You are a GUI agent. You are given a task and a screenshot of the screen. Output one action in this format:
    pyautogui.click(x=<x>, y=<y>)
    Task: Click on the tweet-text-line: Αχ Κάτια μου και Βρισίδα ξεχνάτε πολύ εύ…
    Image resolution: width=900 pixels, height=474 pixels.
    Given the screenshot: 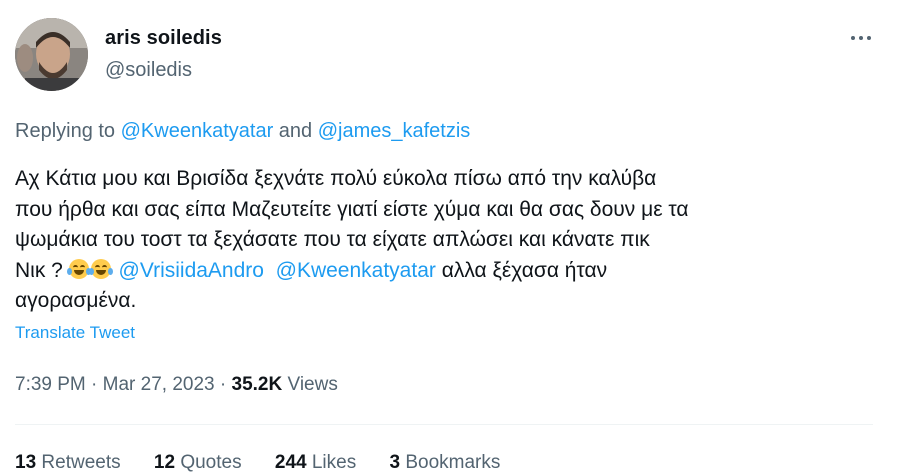 What is the action you would take?
    pyautogui.click(x=336, y=178)
    